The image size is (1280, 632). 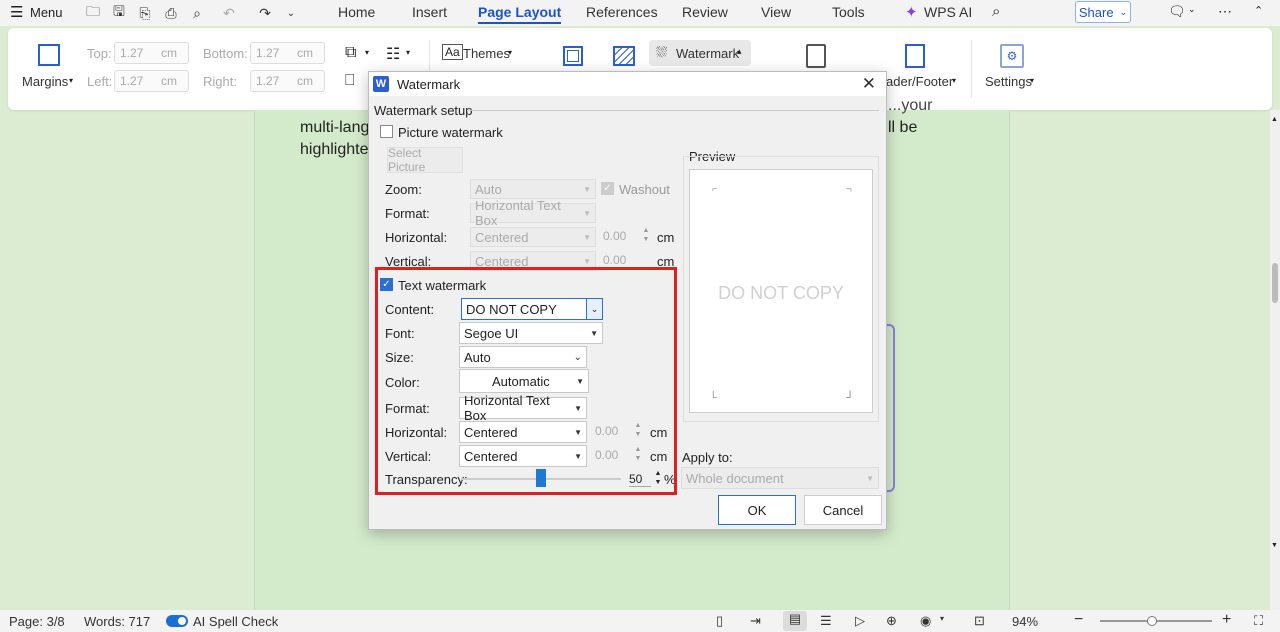 I want to click on zoom-level: 94%, so click(x=1025, y=621).